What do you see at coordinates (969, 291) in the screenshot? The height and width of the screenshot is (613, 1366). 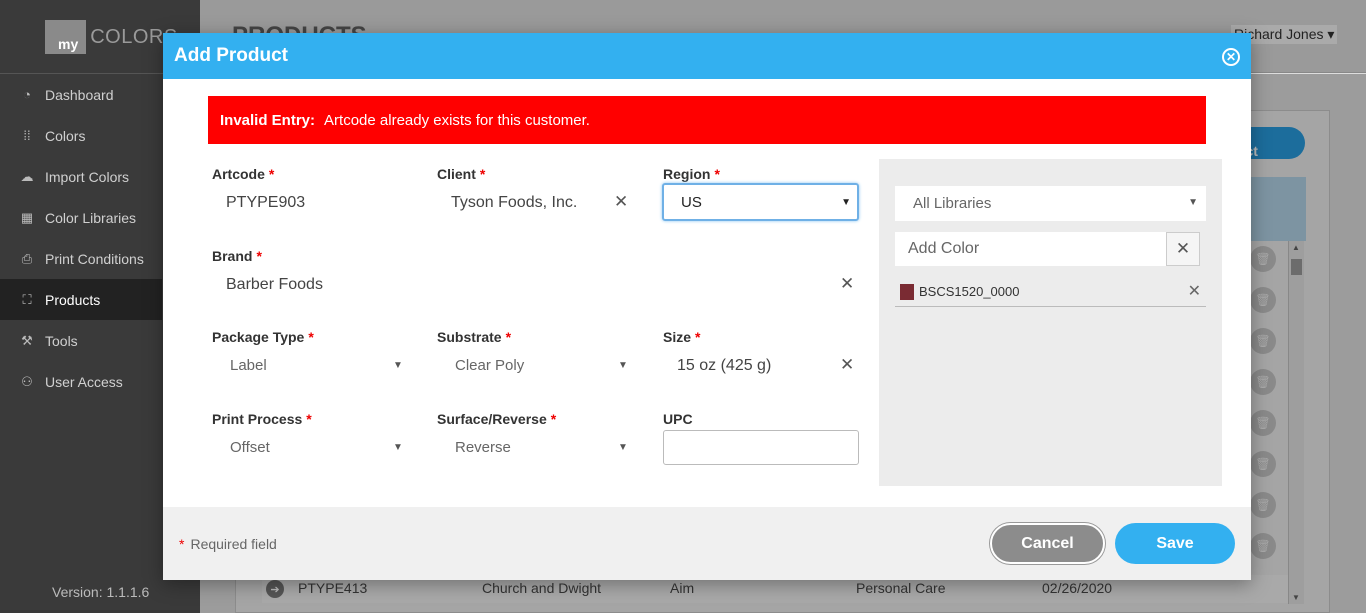 I see `color-name: BSCS1520_0000` at bounding box center [969, 291].